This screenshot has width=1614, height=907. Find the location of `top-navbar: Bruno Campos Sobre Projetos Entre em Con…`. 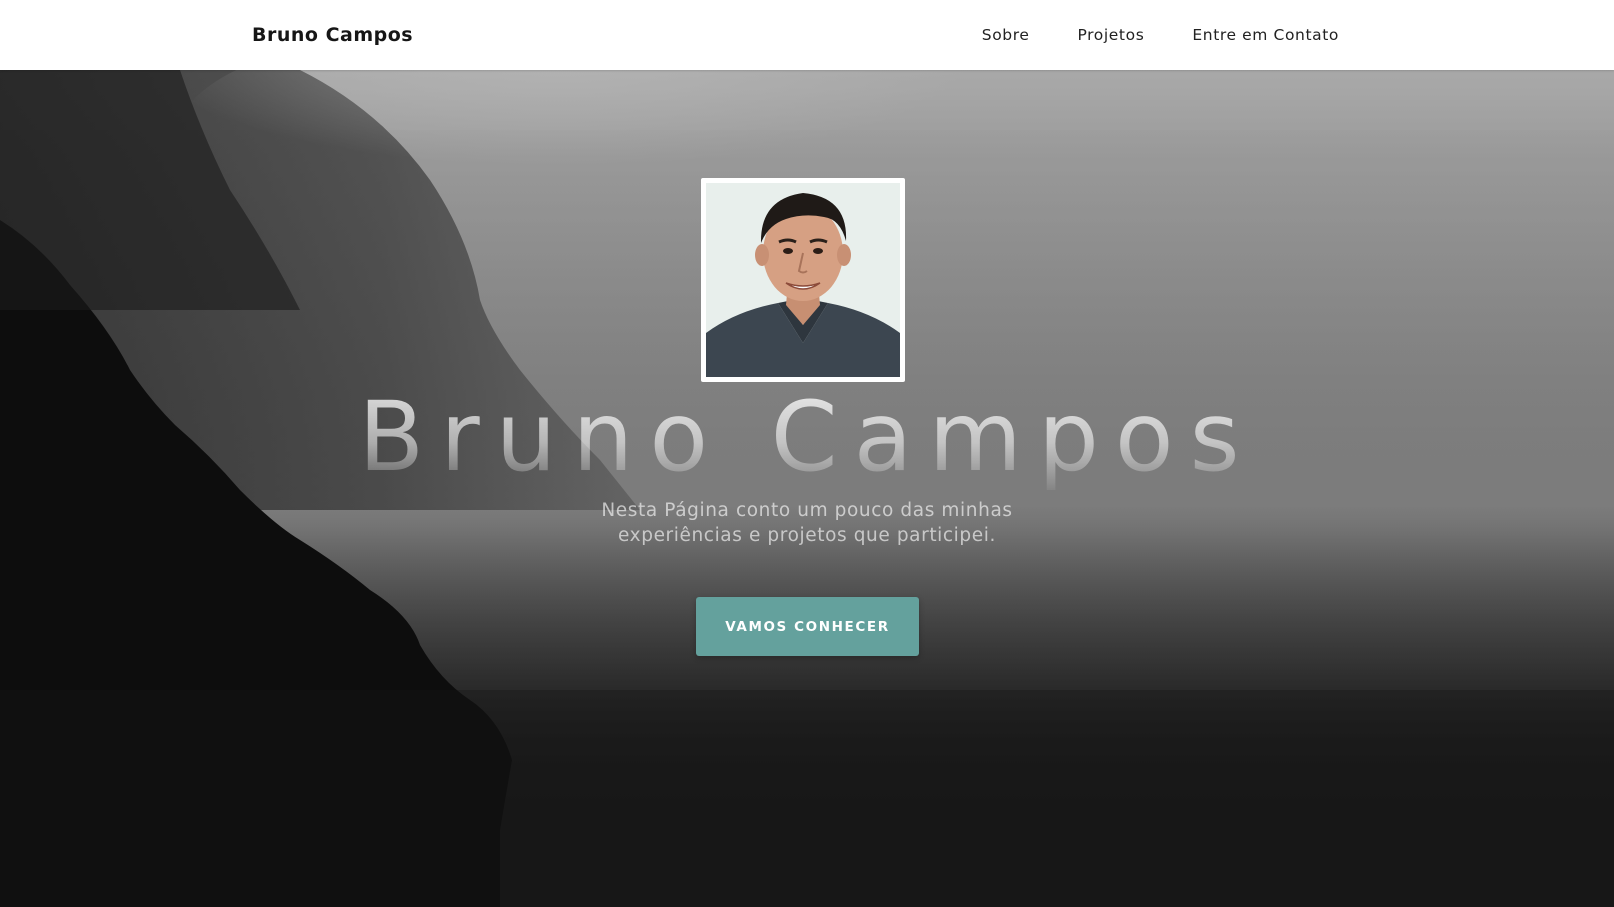

top-navbar: Bruno Campos Sobre Projetos Entre em Con… is located at coordinates (807, 35).